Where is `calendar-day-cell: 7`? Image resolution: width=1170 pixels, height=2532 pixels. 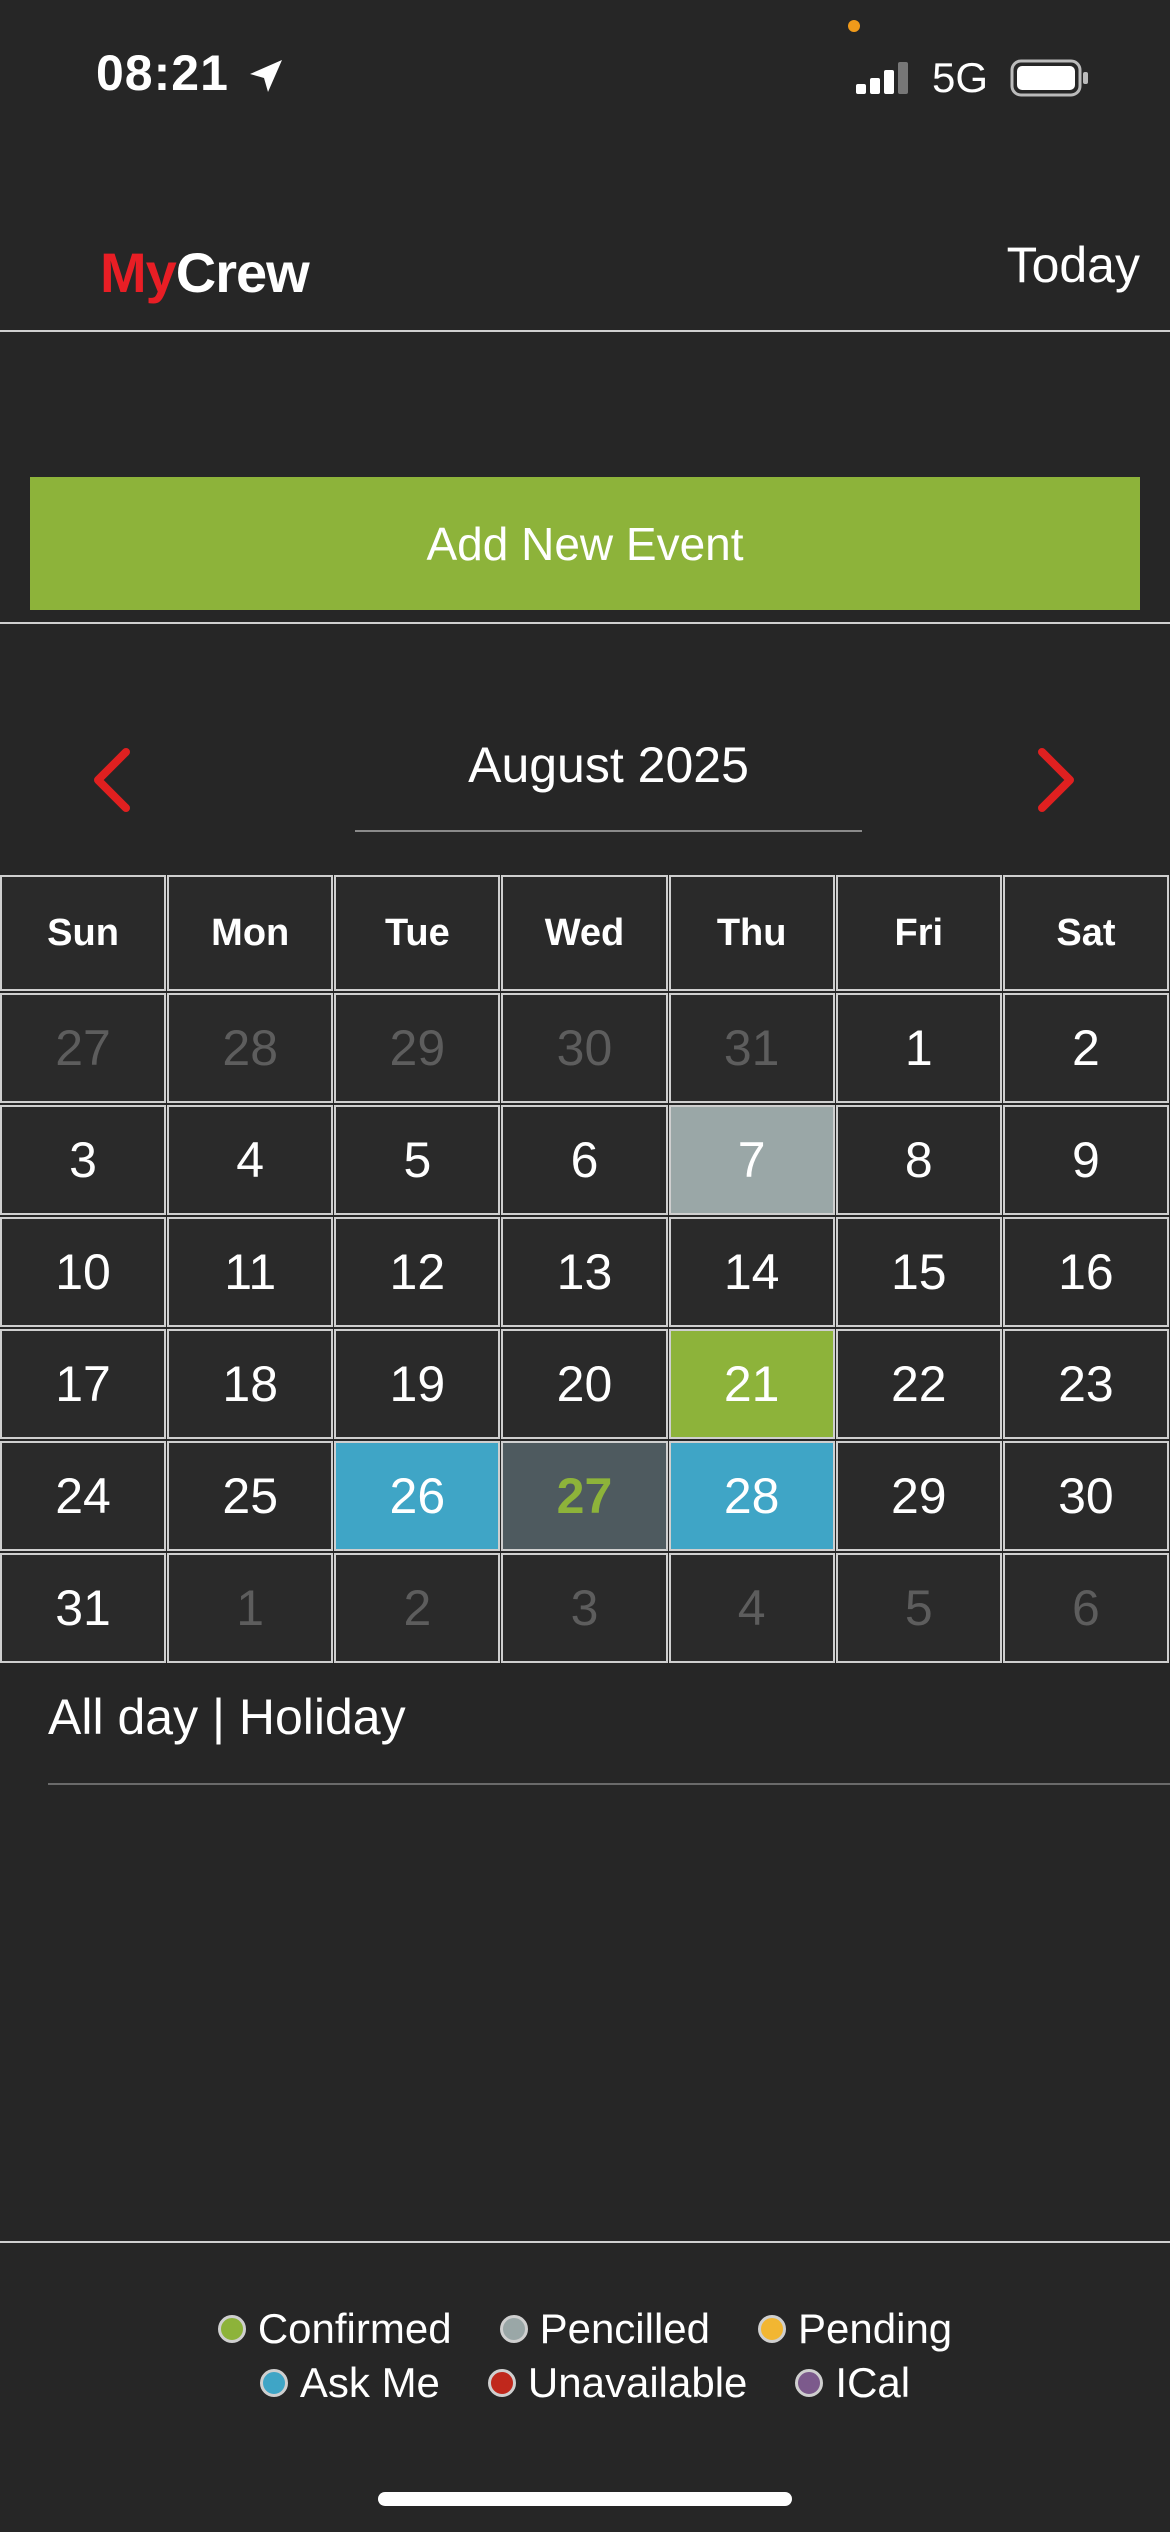
calendar-day-cell: 7 is located at coordinates (751, 1160).